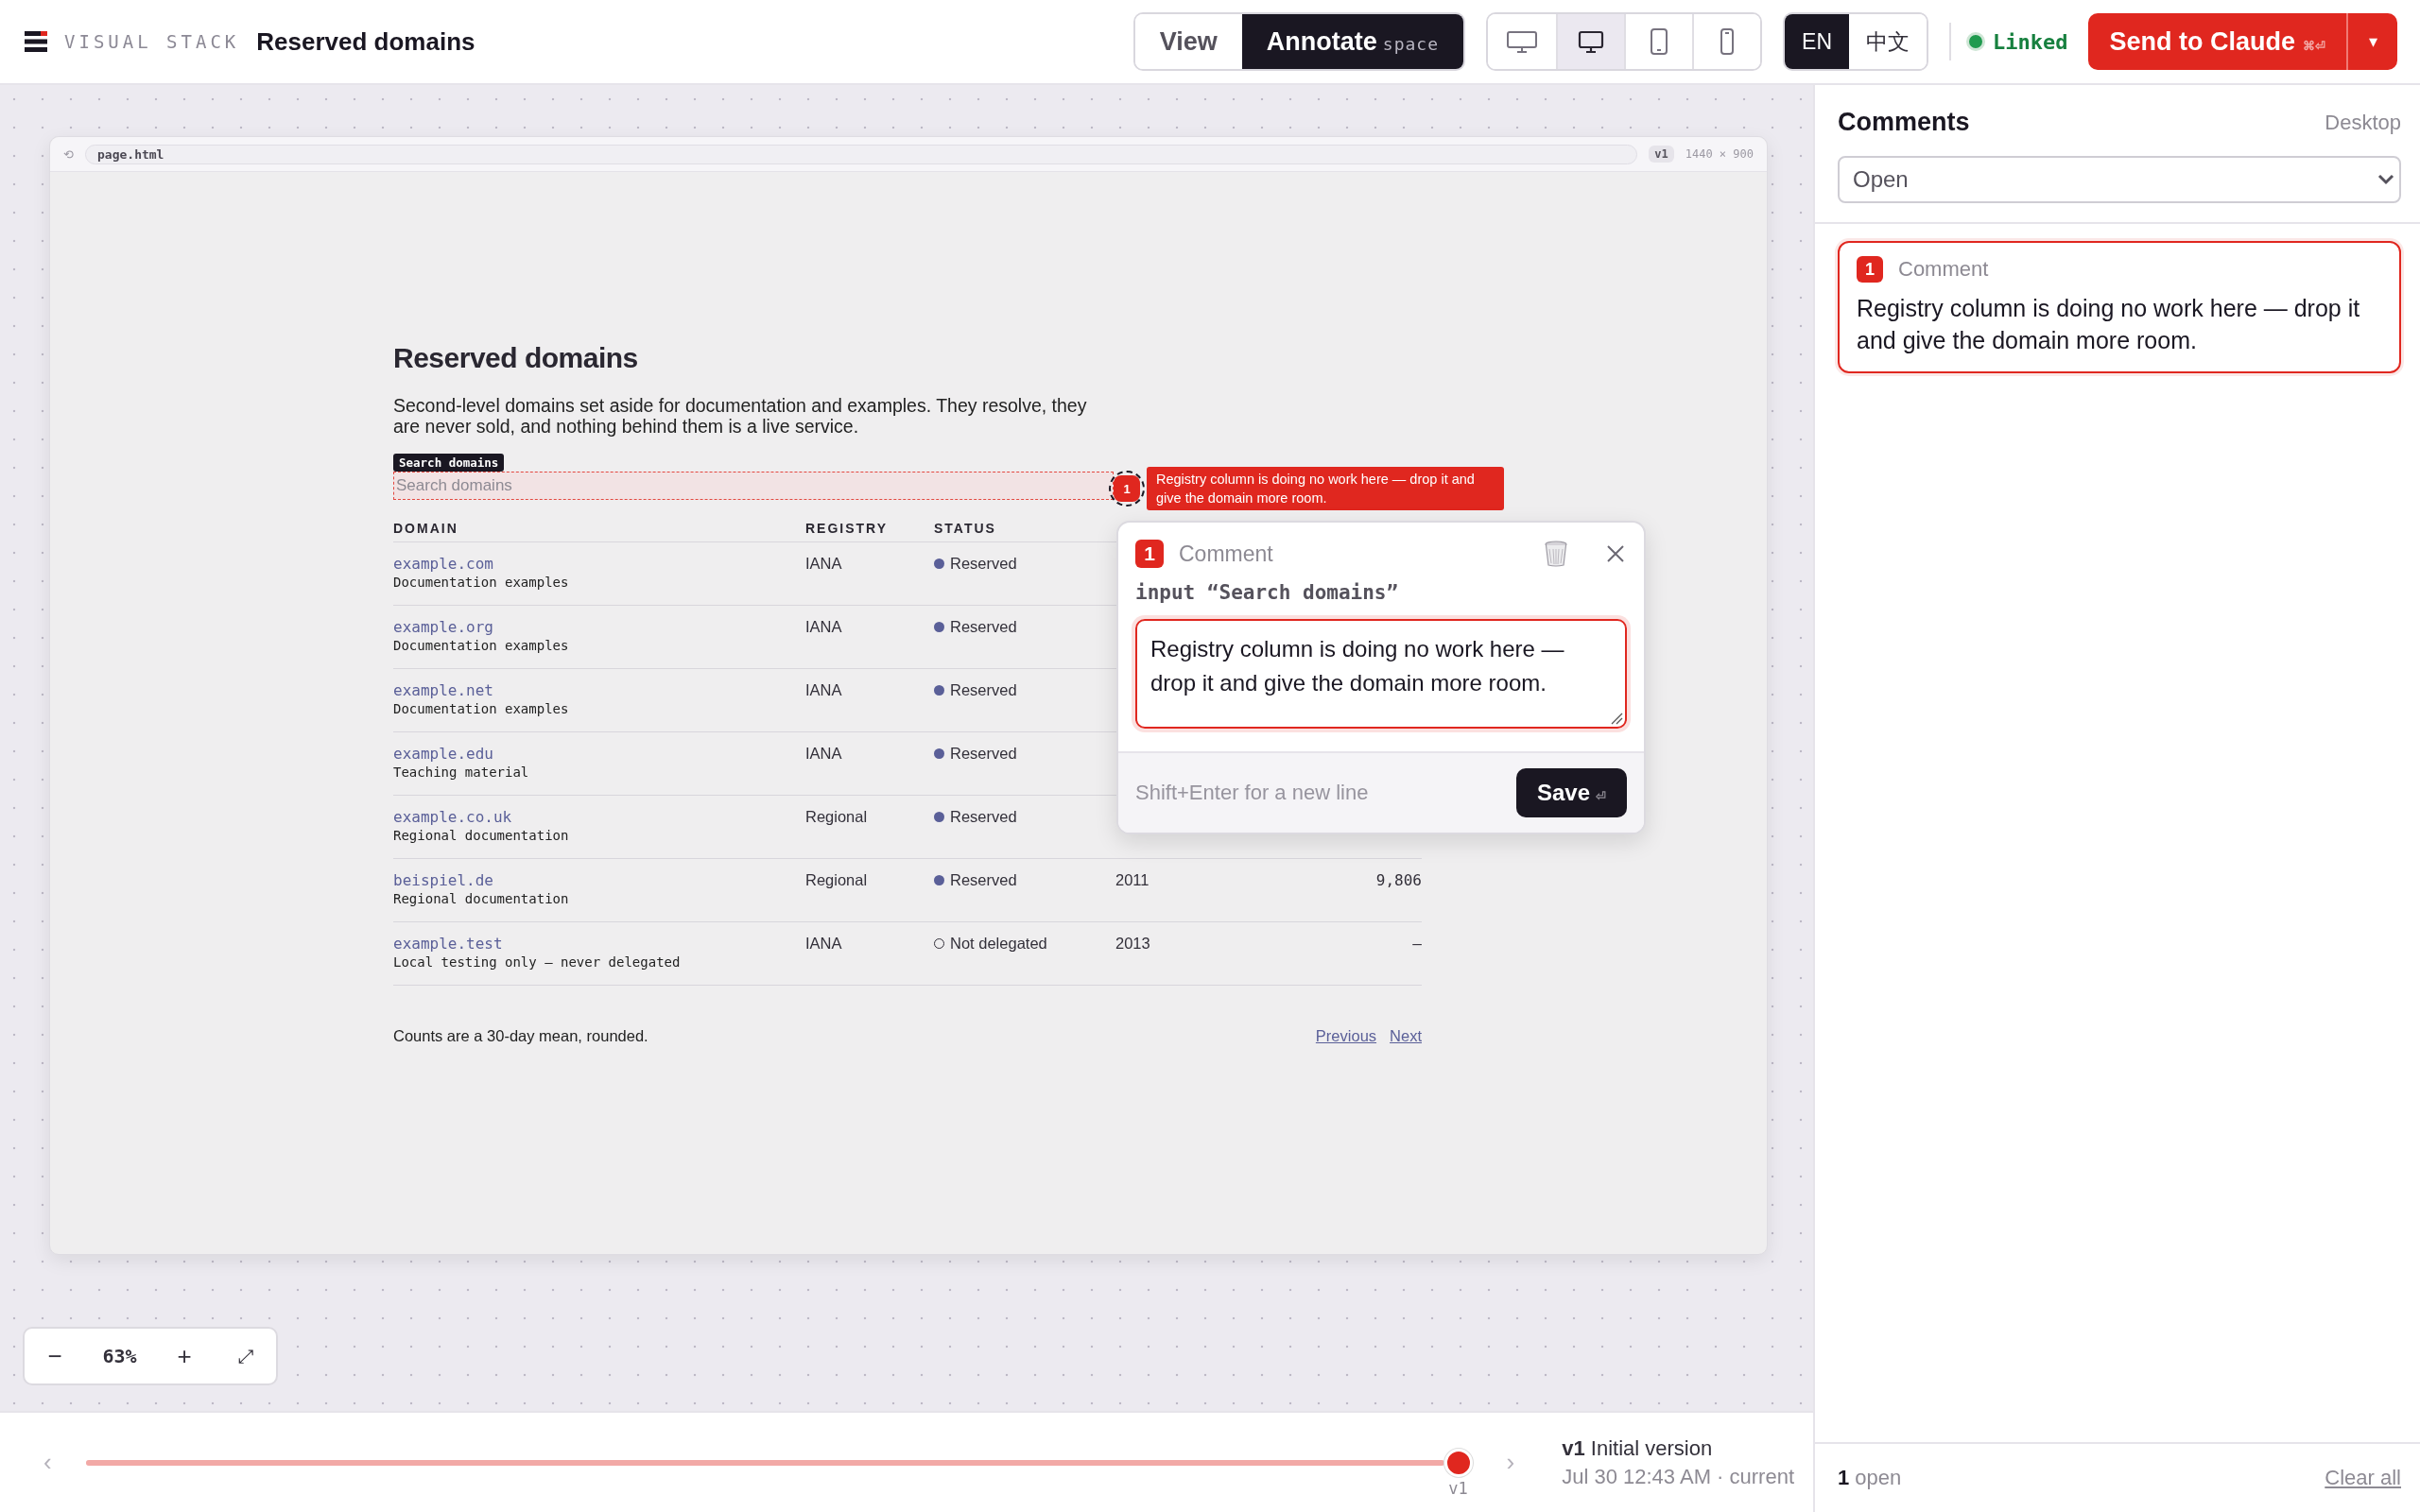  What do you see at coordinates (443, 880) in the screenshot?
I see `domain-link: beispiel.de` at bounding box center [443, 880].